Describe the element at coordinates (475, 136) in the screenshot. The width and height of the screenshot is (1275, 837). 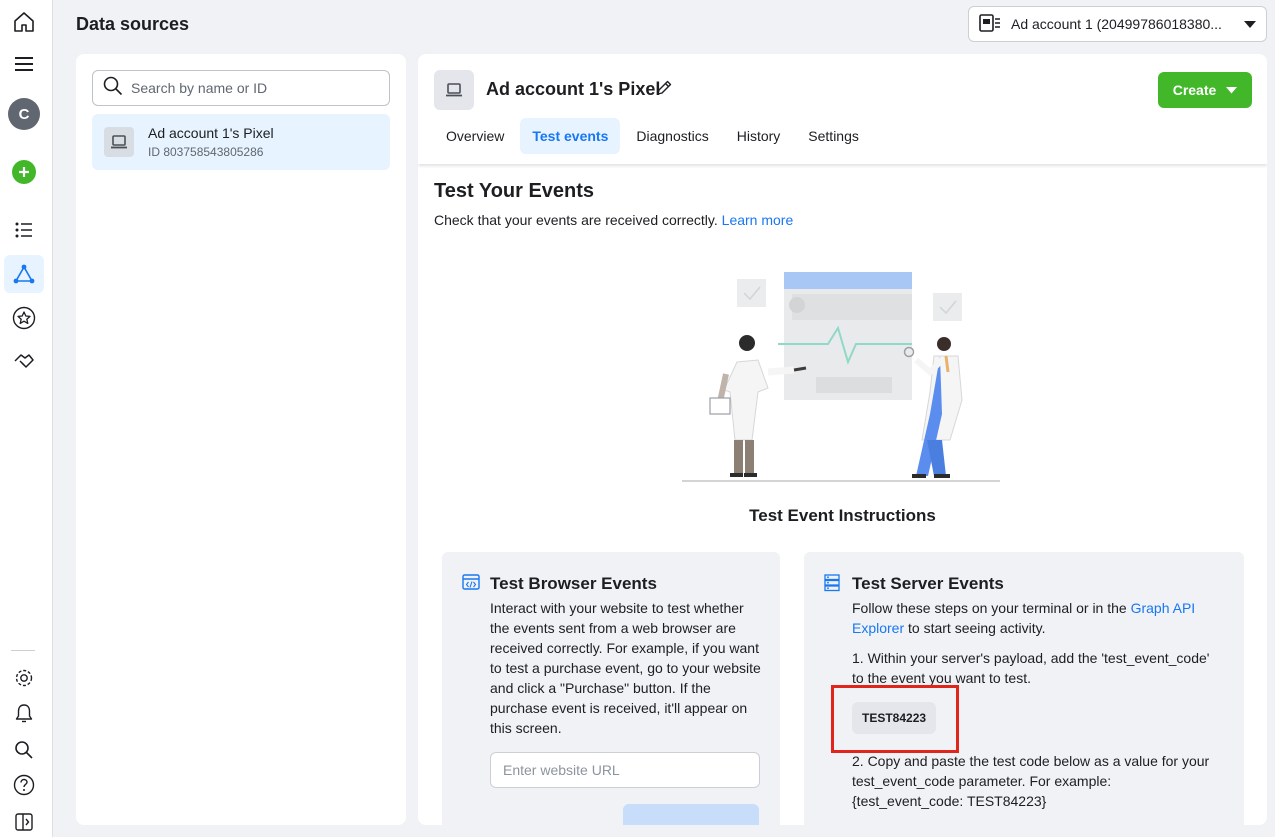
I see `tab-overview: Overview` at that location.